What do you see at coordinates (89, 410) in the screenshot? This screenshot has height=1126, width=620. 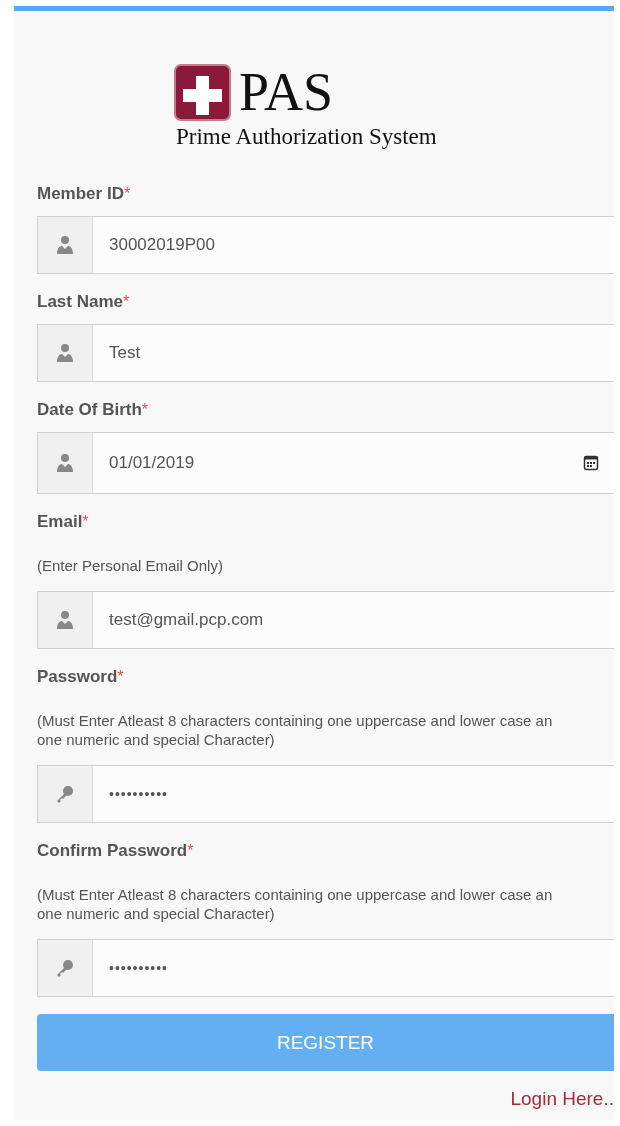 I see `field-label: Date Of Birth` at bounding box center [89, 410].